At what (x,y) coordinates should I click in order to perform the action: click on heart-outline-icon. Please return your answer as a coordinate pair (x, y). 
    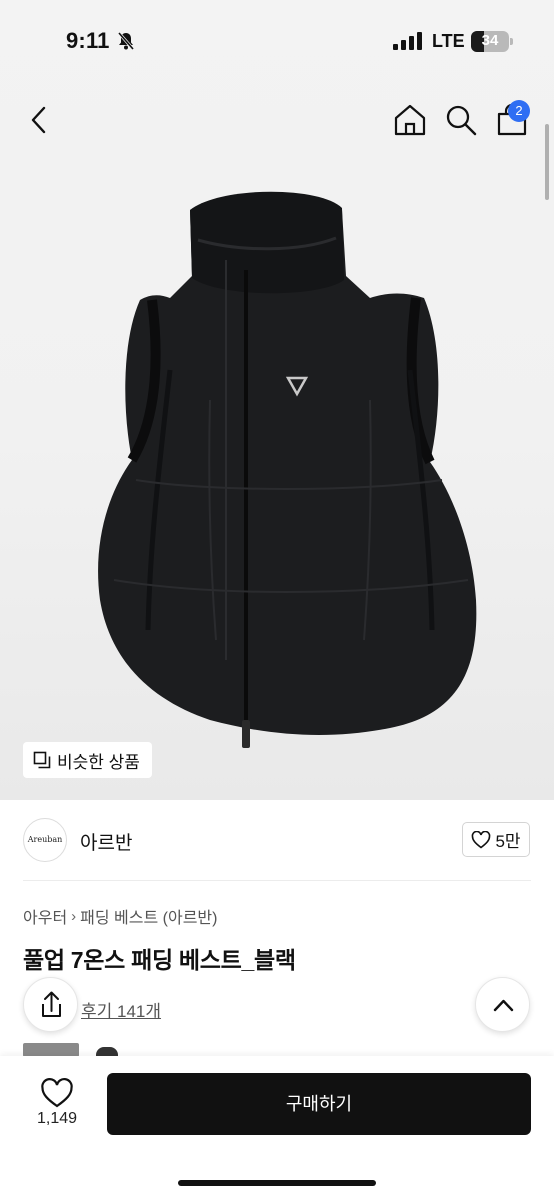
    Looking at the image, I should click on (481, 839).